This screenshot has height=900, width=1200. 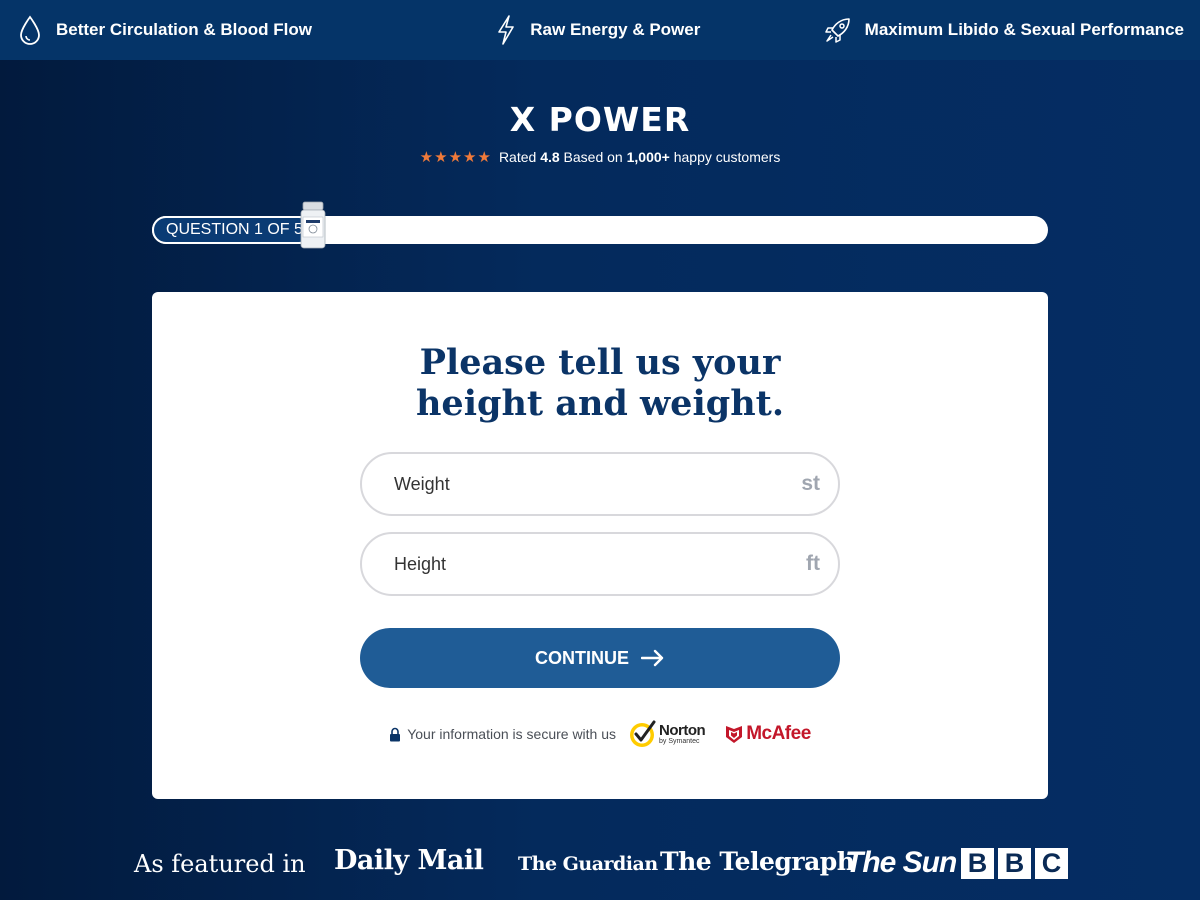 I want to click on lock-icon, so click(x=395, y=734).